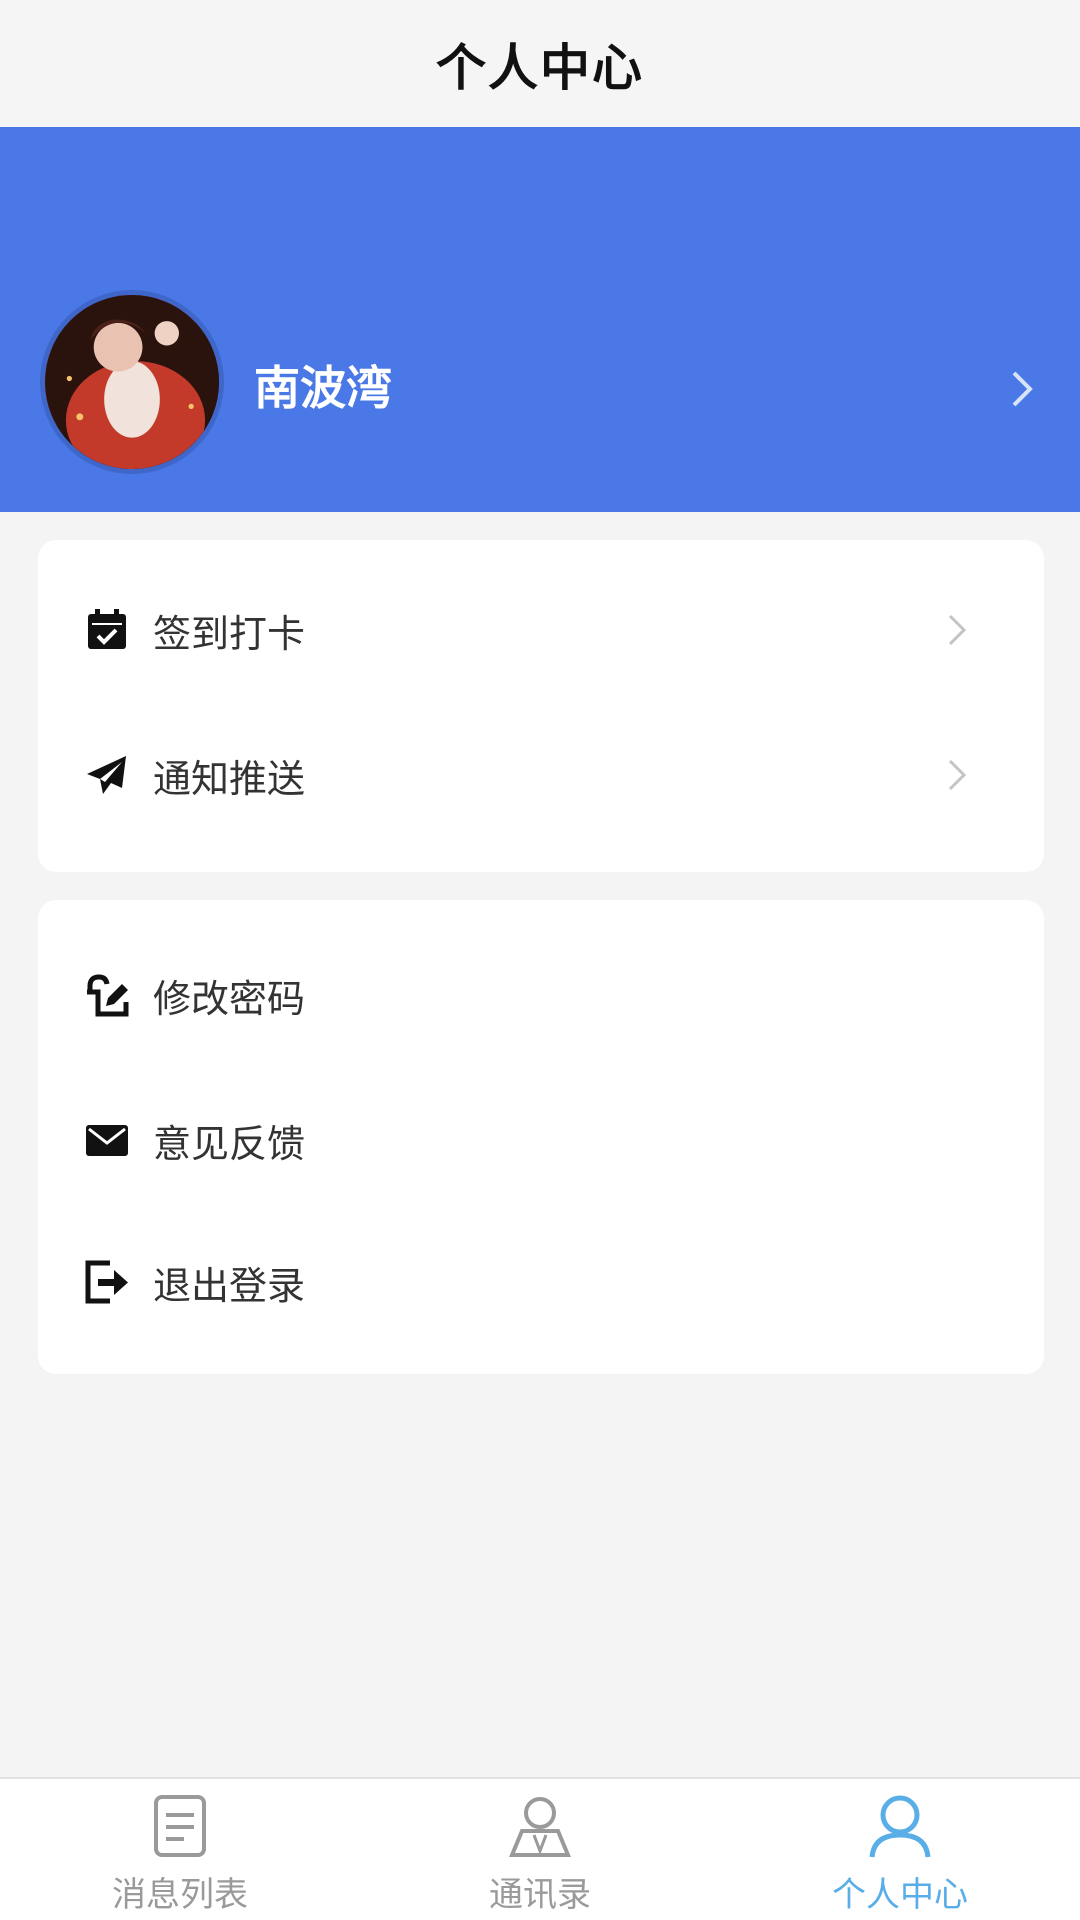 The height and width of the screenshot is (1920, 1080). I want to click on document-list-icon, so click(180, 1826).